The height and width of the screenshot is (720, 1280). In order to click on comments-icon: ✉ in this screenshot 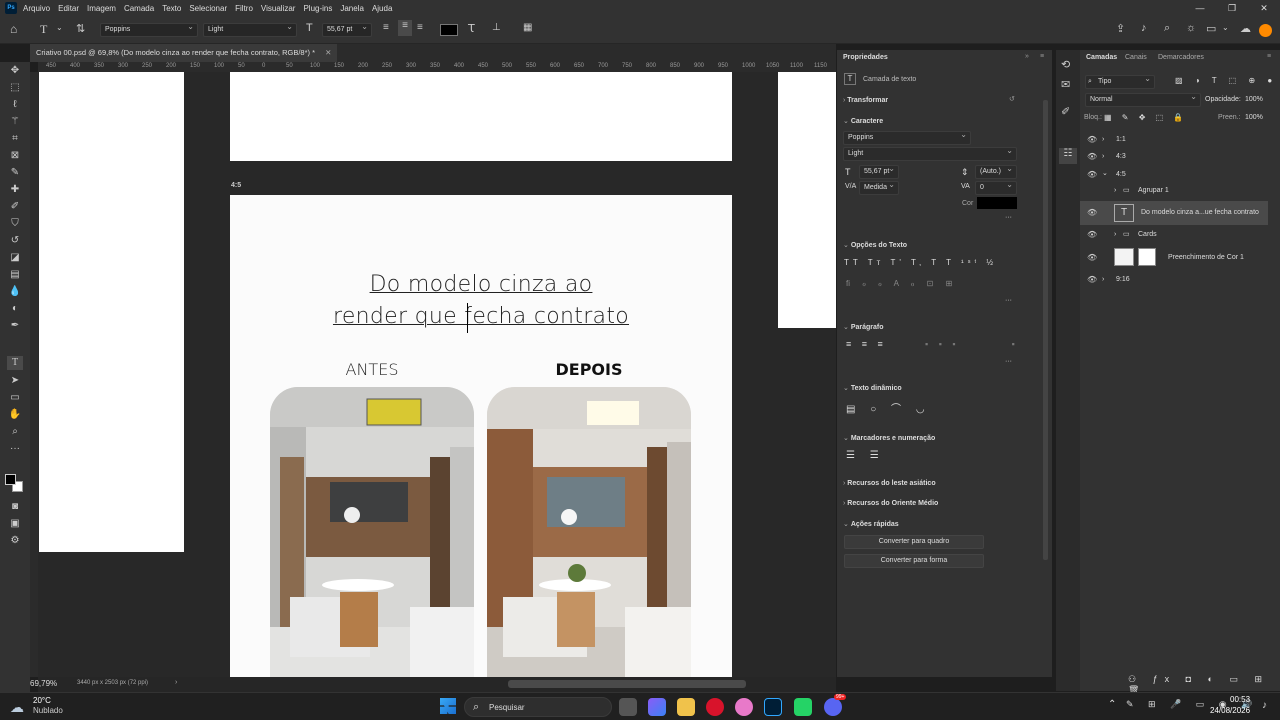, I will do `click(1065, 84)`.